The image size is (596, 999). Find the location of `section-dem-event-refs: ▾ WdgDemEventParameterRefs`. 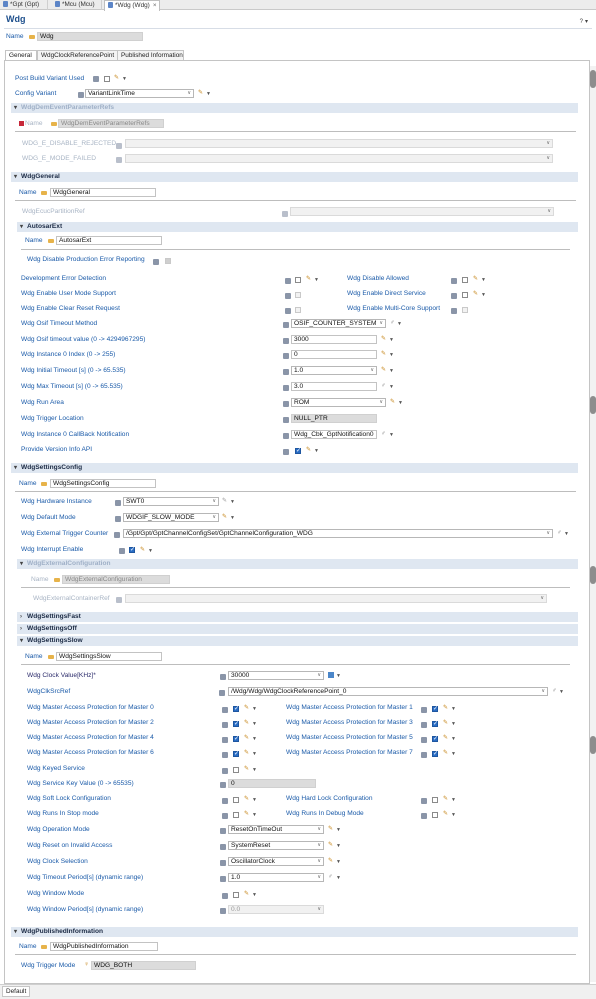

section-dem-event-refs: ▾ WdgDemEventParameterRefs is located at coordinates (294, 108).